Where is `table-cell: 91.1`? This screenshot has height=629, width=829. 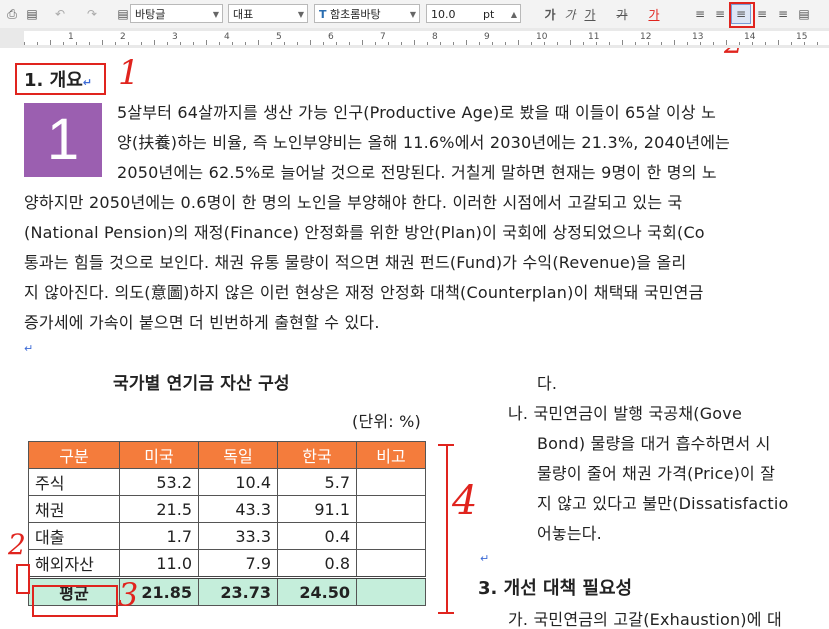 table-cell: 91.1 is located at coordinates (317, 509).